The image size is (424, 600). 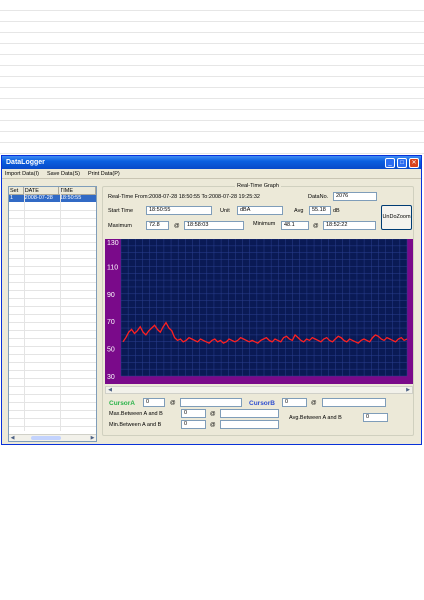 I want to click on close-button: ✕, so click(x=414, y=162).